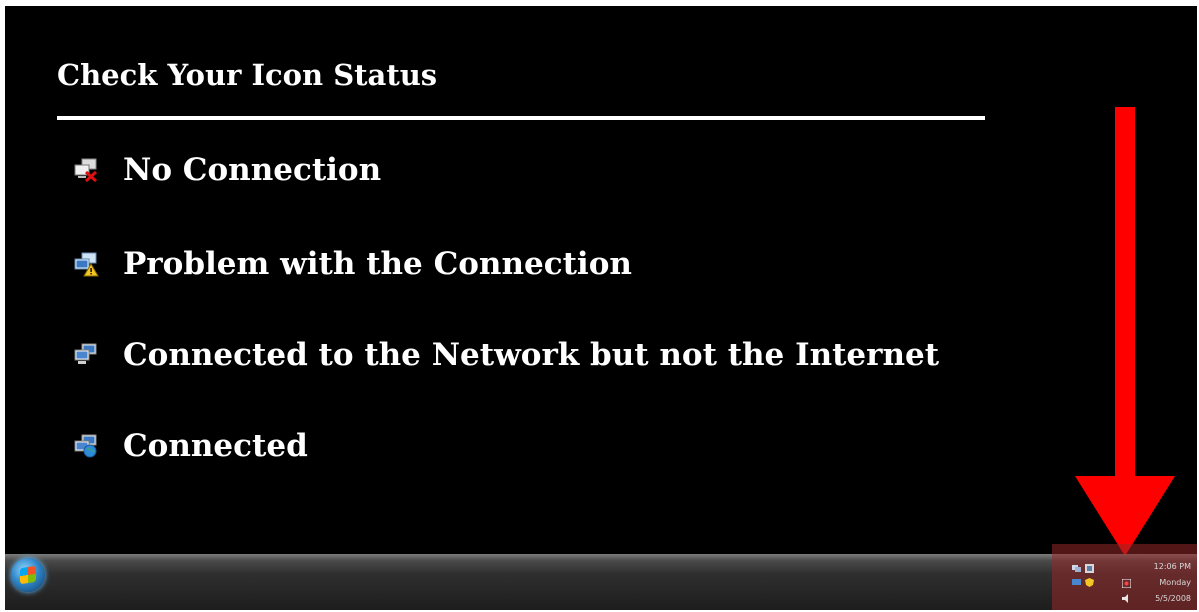 The image size is (1199, 612). Describe the element at coordinates (601, 582) in the screenshot. I see `taskbar` at that location.